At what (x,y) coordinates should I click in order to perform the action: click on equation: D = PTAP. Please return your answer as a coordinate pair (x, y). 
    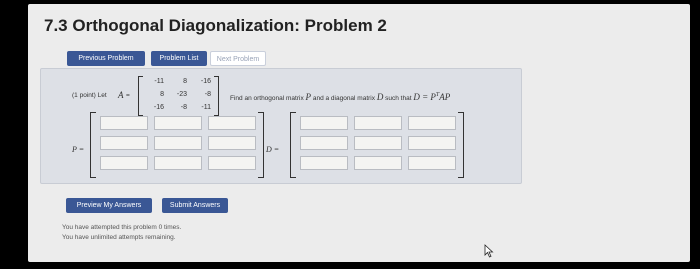
    Looking at the image, I should click on (431, 97).